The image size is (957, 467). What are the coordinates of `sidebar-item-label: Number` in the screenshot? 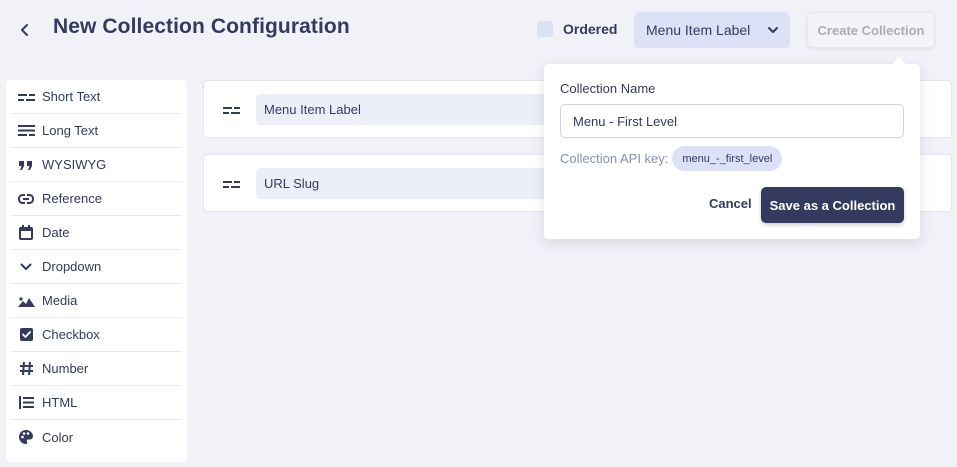 It's located at (65, 368).